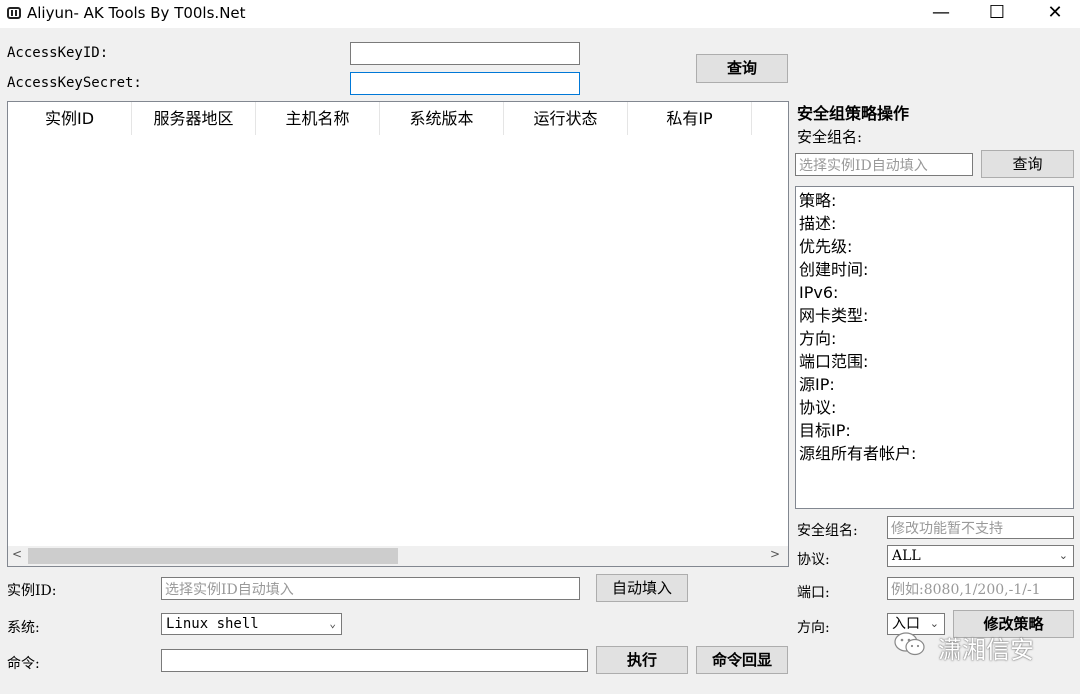  What do you see at coordinates (813, 628) in the screenshot?
I see `direction-label: 方向:` at bounding box center [813, 628].